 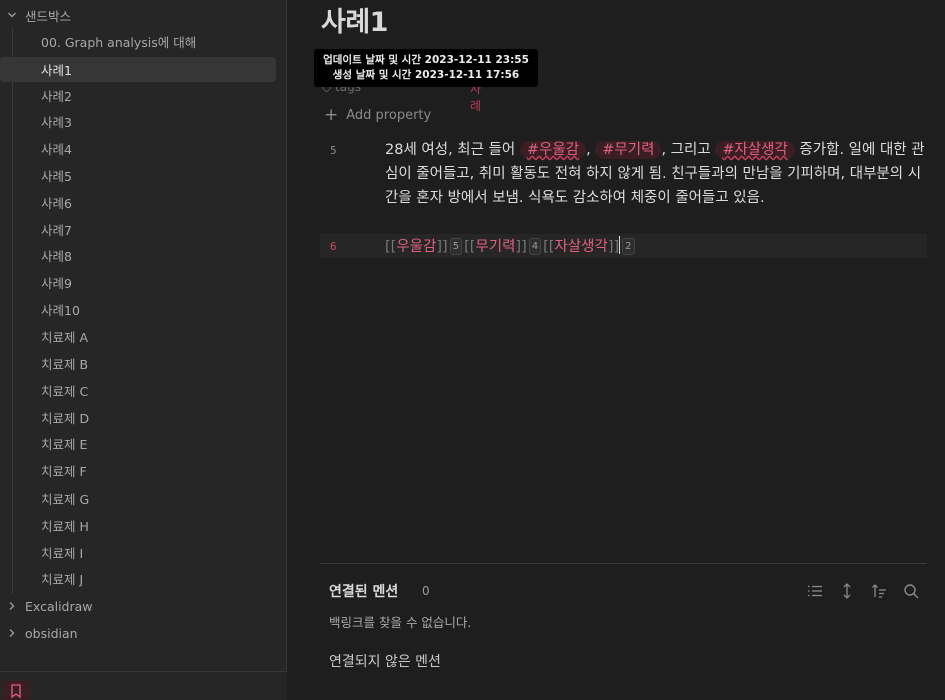 I want to click on link-count-badge: 4, so click(x=535, y=246).